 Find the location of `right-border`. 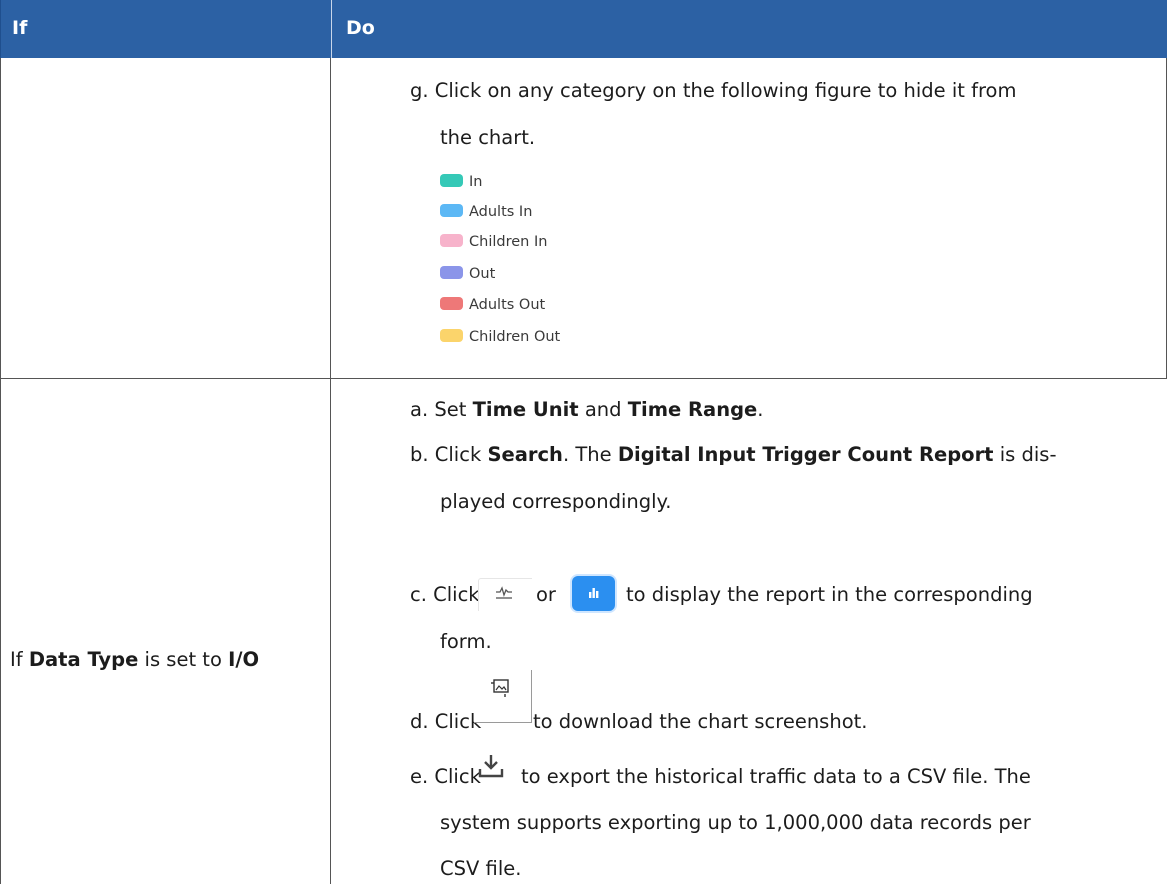

right-border is located at coordinates (1166, 218).